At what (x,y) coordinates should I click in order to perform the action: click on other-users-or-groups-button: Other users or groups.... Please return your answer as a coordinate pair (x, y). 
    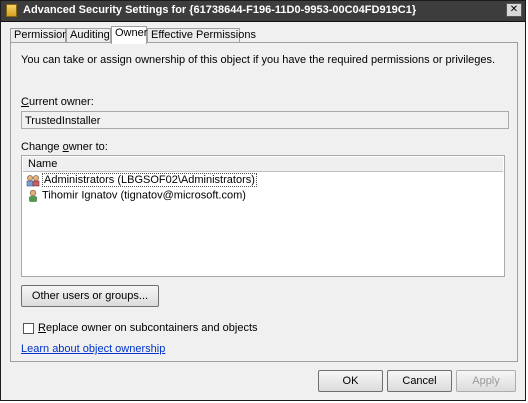
    Looking at the image, I should click on (90, 296).